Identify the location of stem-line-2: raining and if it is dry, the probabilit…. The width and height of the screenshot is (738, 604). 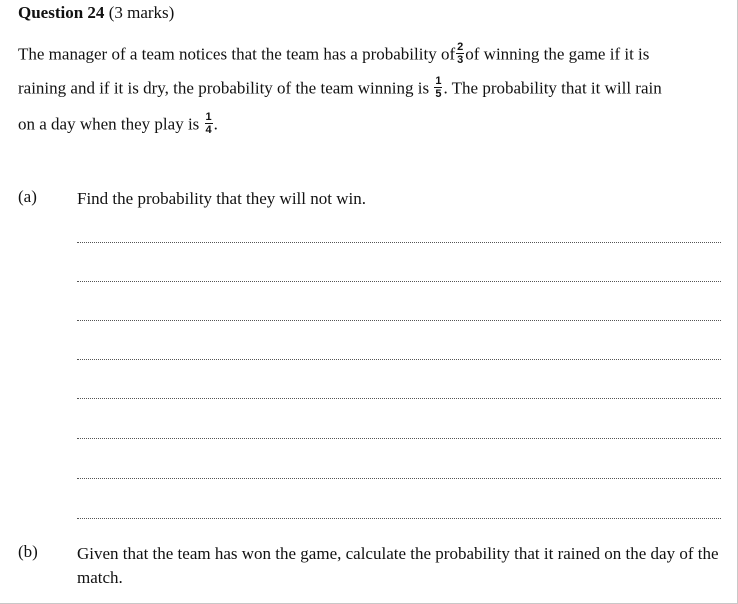
(340, 88).